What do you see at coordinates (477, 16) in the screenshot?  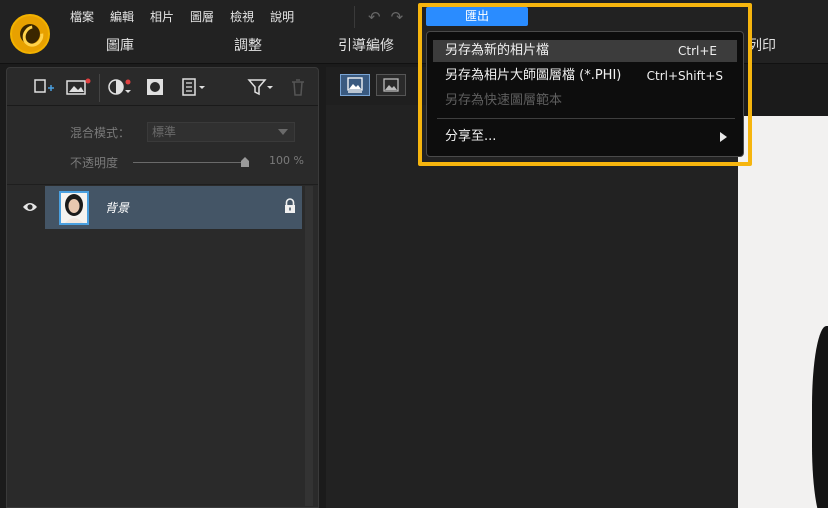 I see `export-button: 匯出` at bounding box center [477, 16].